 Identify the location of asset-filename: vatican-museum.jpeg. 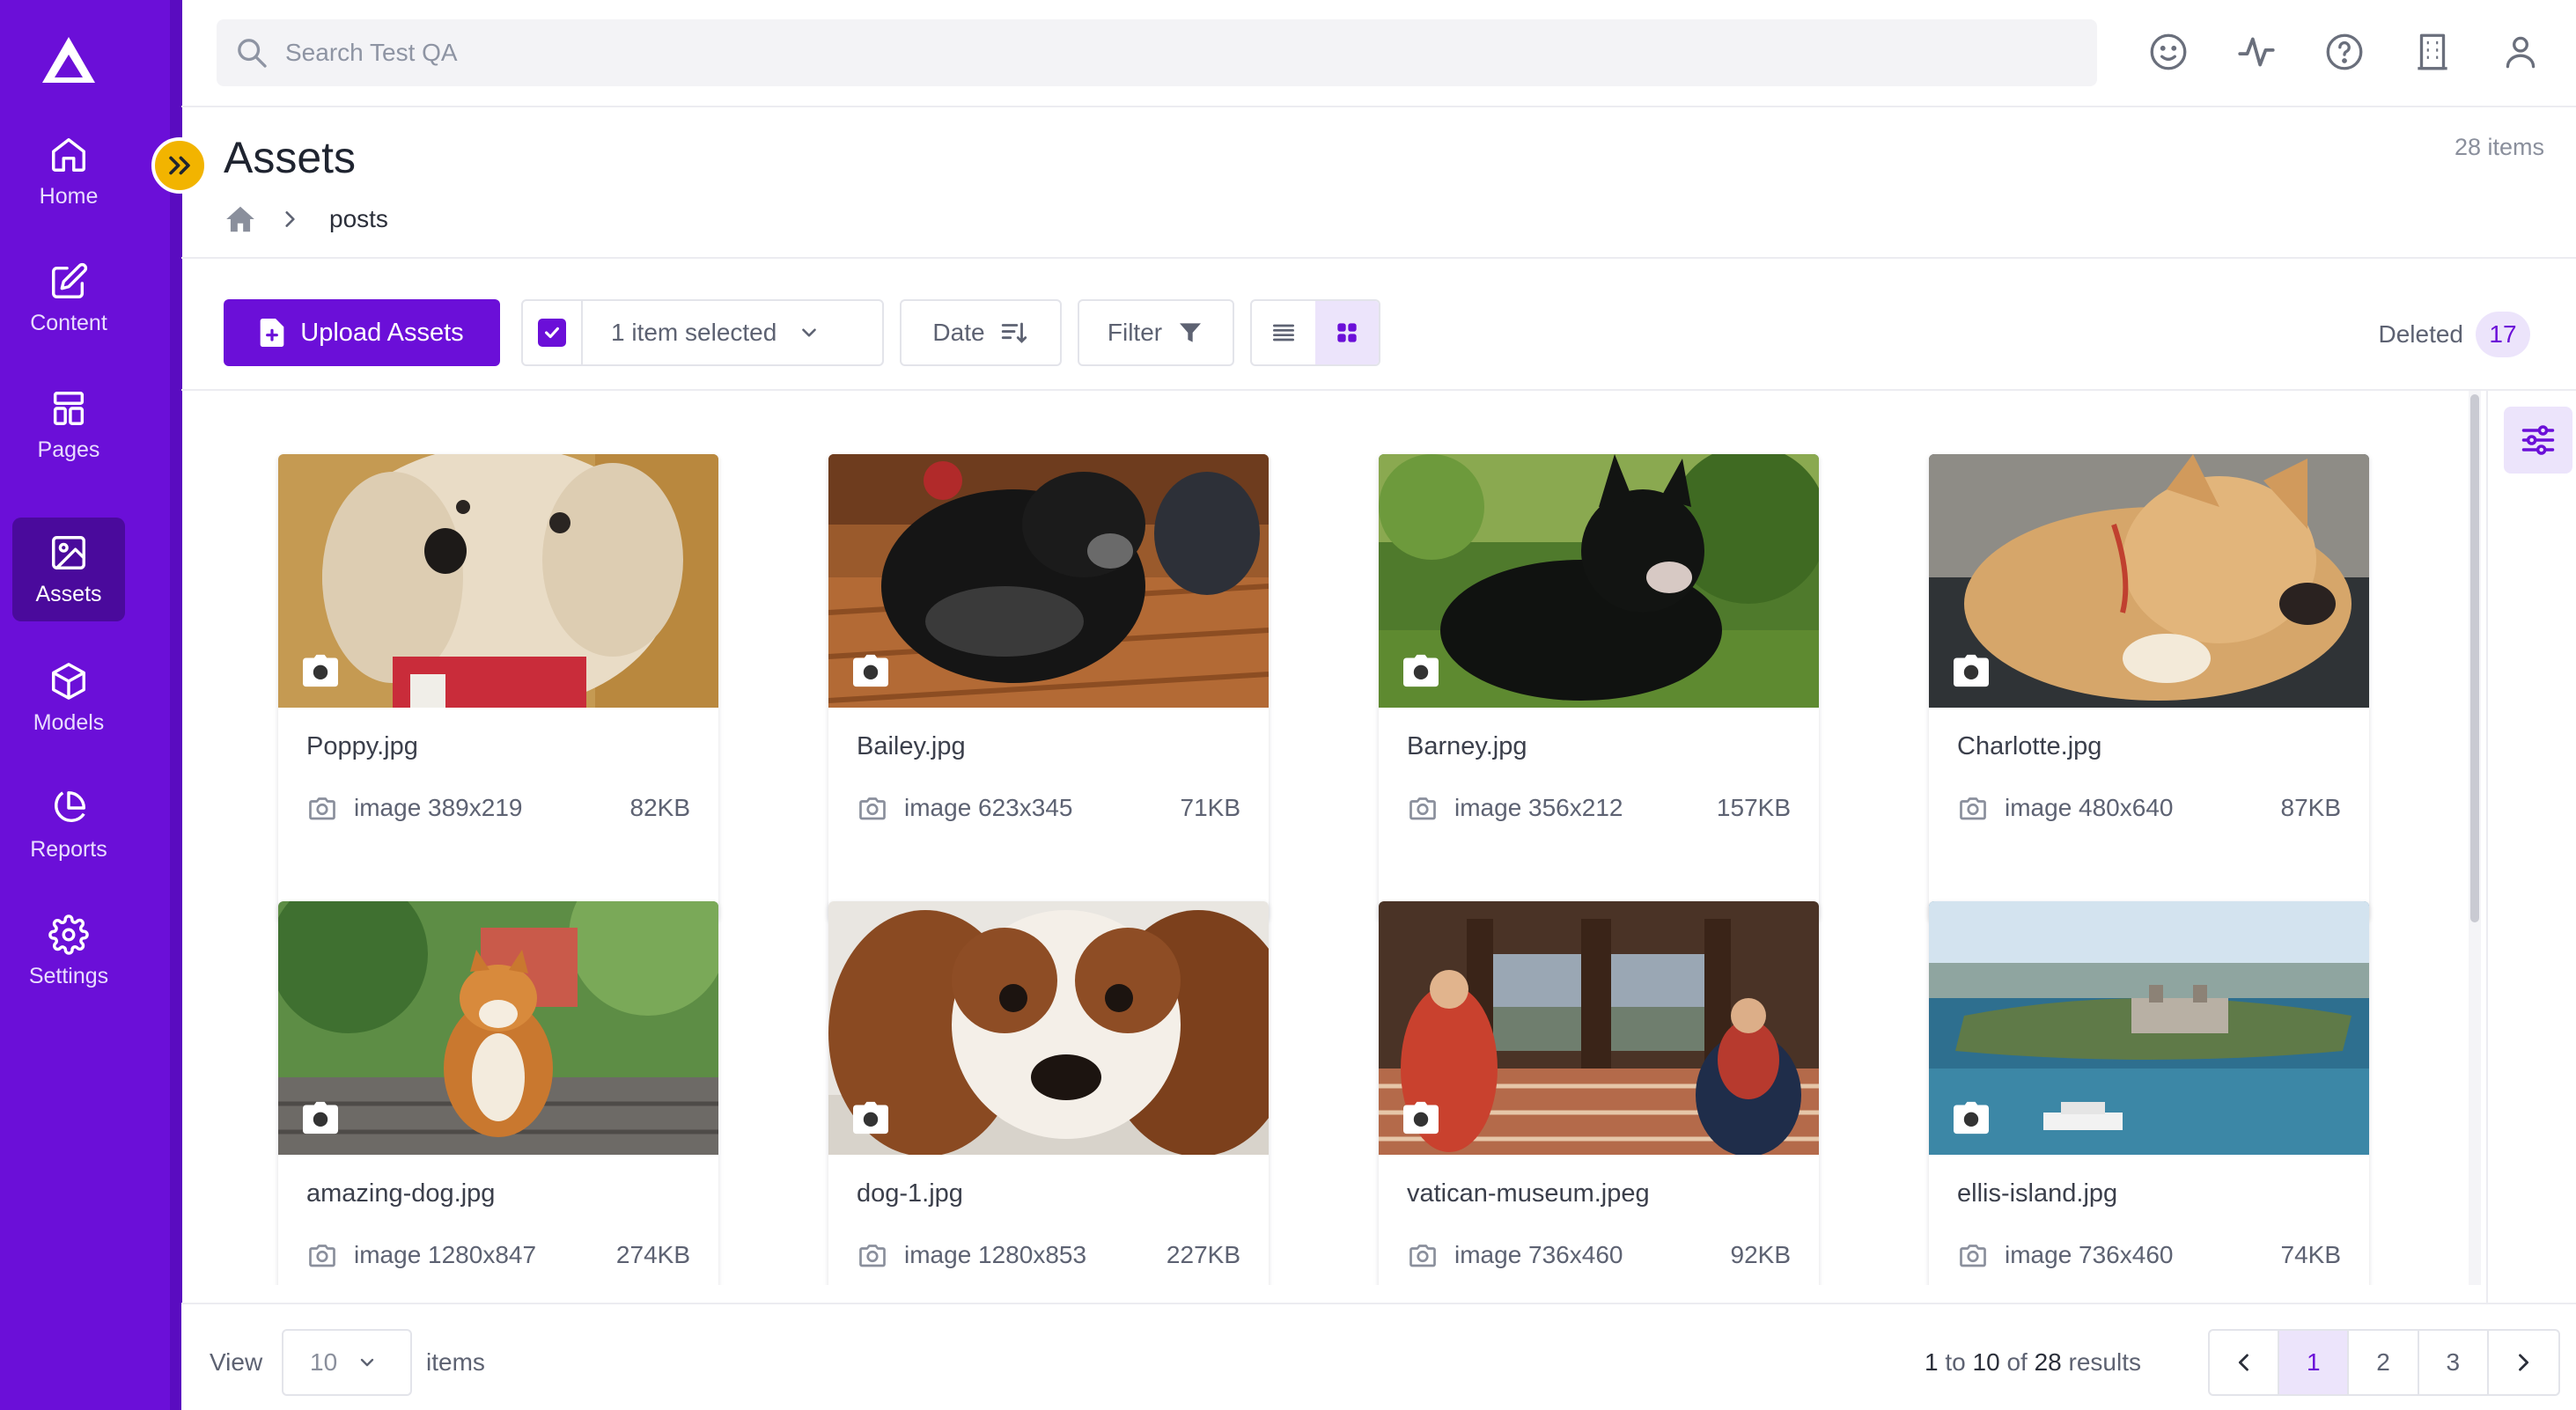
(1529, 1193).